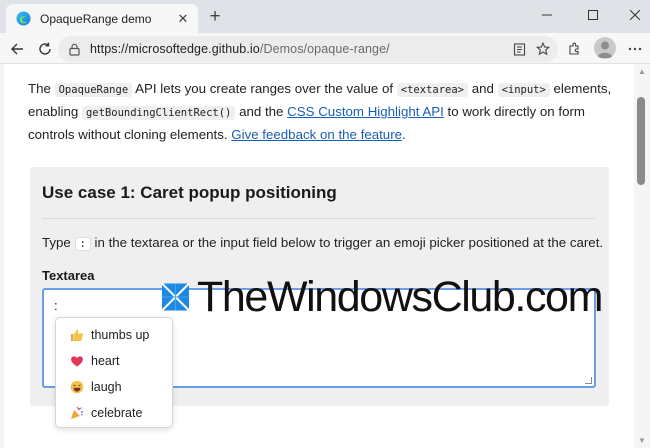 The width and height of the screenshot is (650, 448). What do you see at coordinates (77, 413) in the screenshot?
I see `party-popper-icon` at bounding box center [77, 413].